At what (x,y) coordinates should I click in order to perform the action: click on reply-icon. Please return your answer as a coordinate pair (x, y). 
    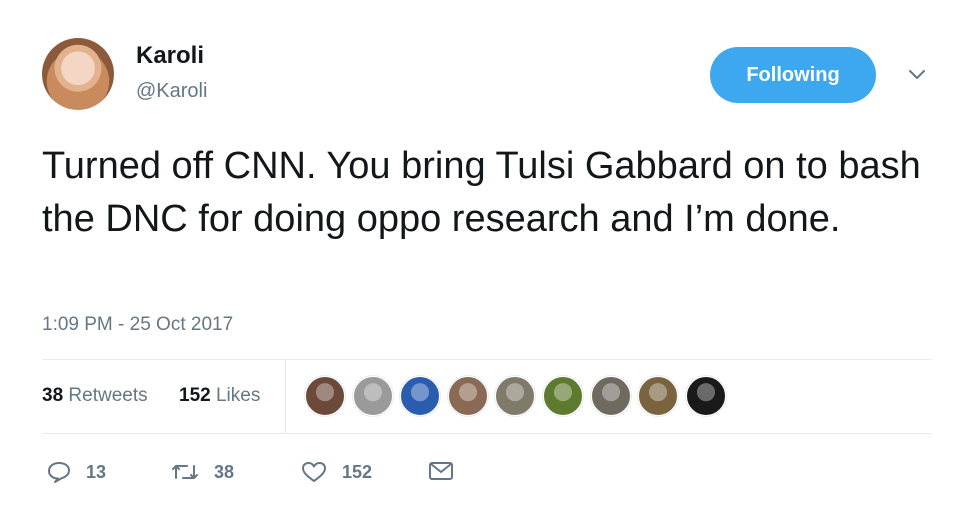
    Looking at the image, I should click on (59, 472).